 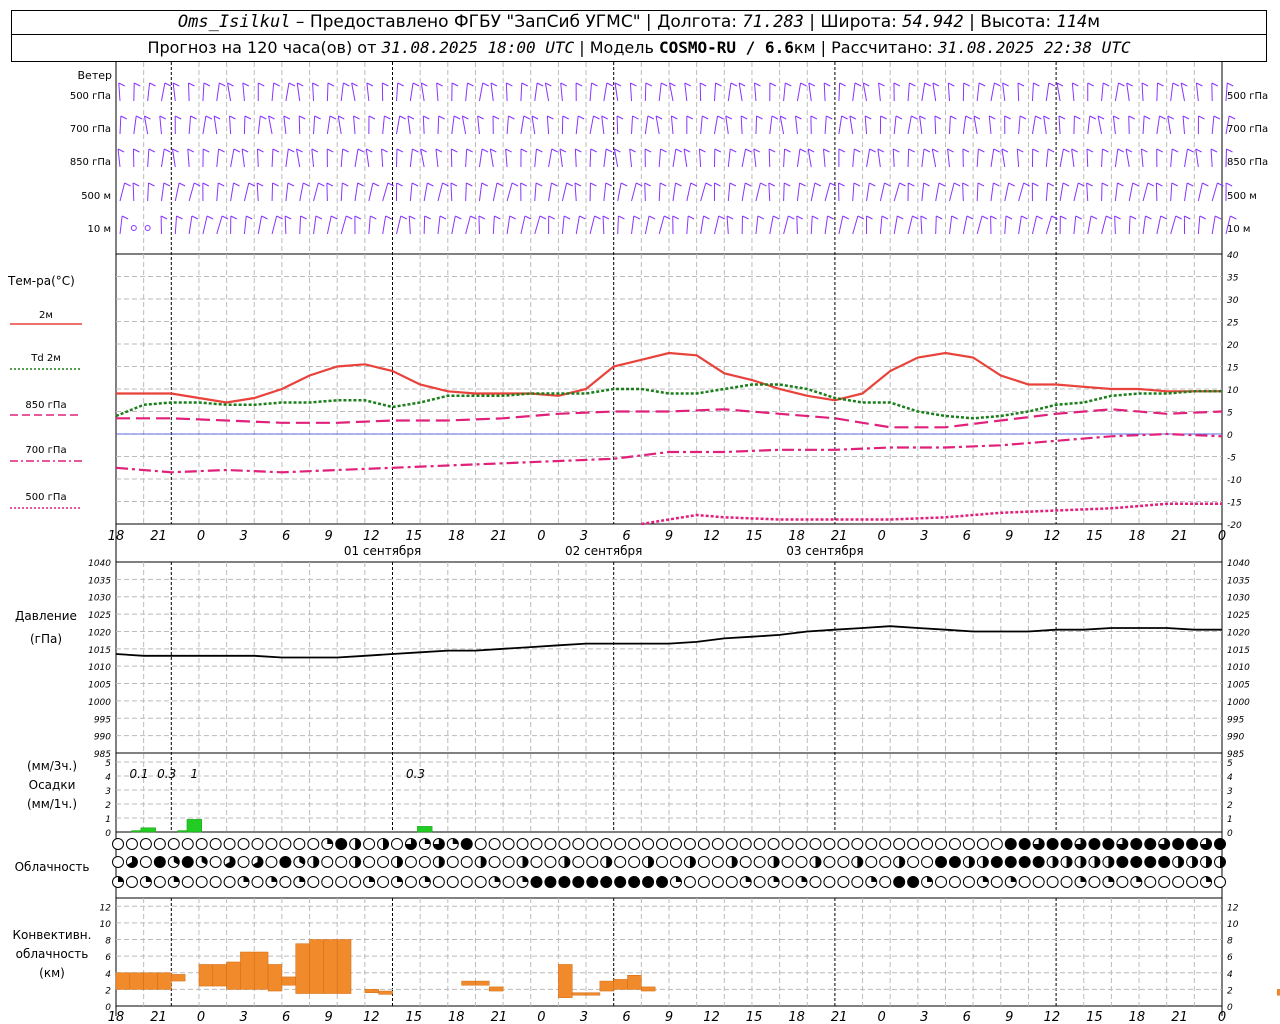 What do you see at coordinates (99, 668) in the screenshot?
I see `pressure-tick-left: 1010` at bounding box center [99, 668].